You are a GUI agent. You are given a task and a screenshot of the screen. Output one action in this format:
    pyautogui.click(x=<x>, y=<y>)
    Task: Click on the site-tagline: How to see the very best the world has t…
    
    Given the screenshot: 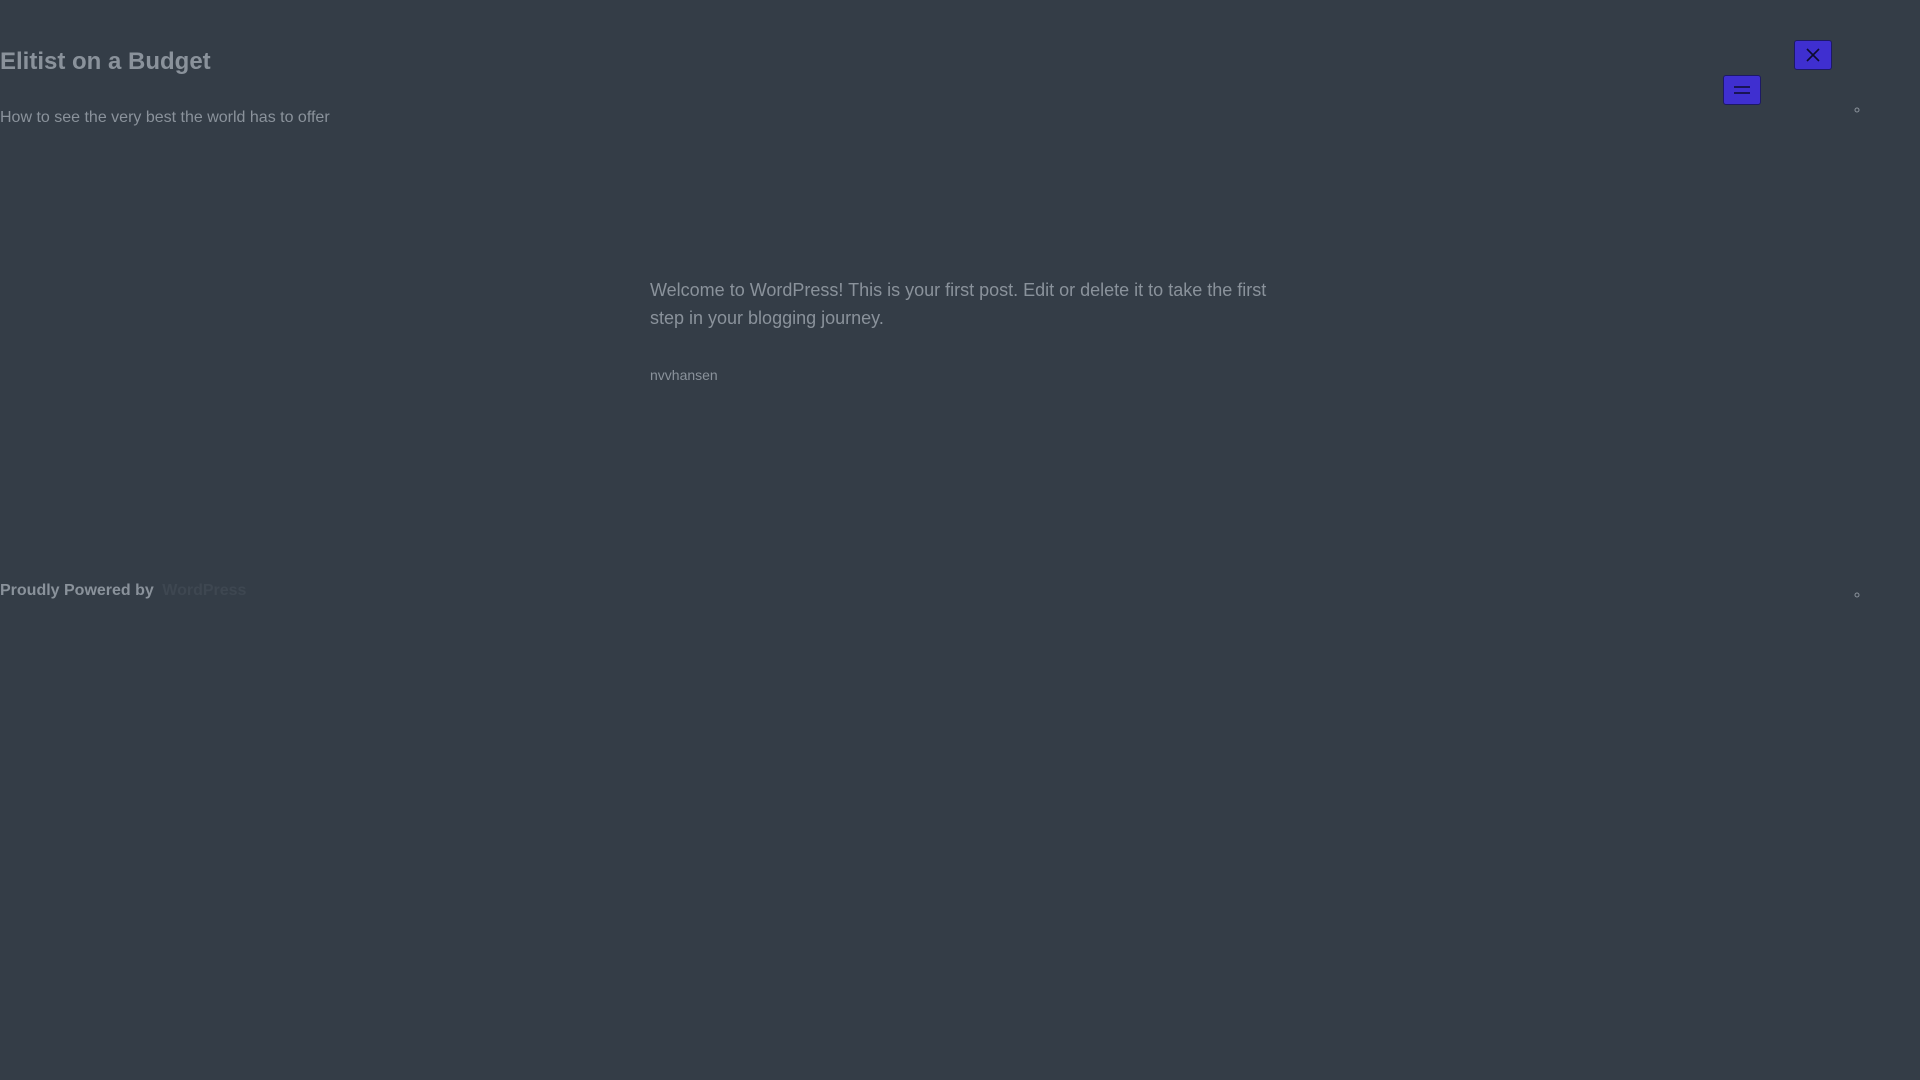 What is the action you would take?
    pyautogui.click(x=165, y=117)
    